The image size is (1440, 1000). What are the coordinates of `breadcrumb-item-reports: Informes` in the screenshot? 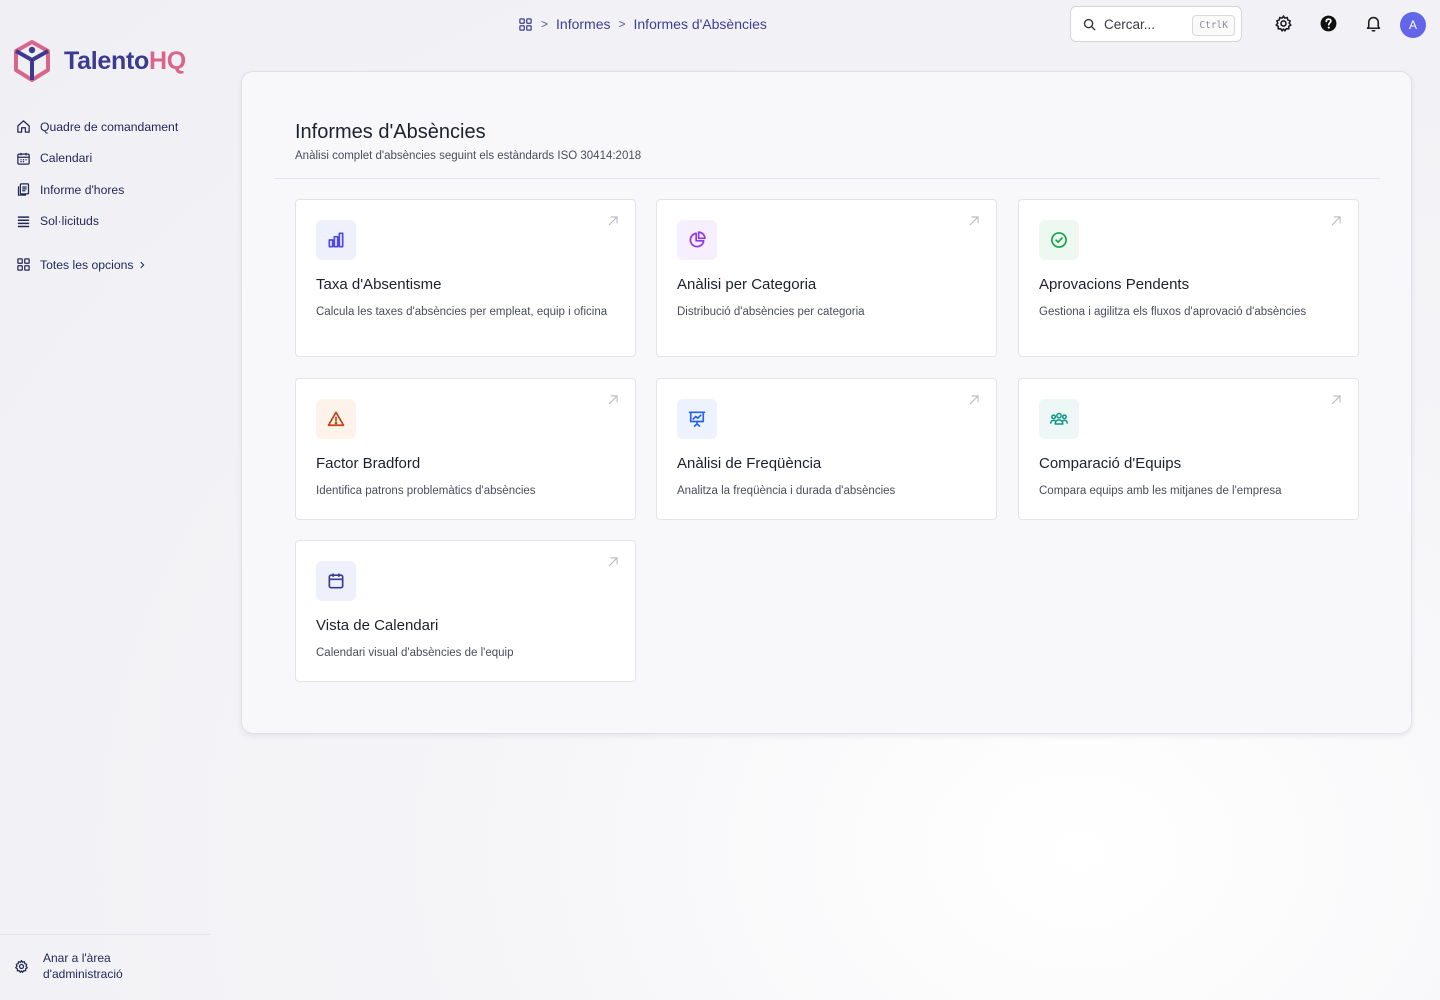 It's located at (583, 24).